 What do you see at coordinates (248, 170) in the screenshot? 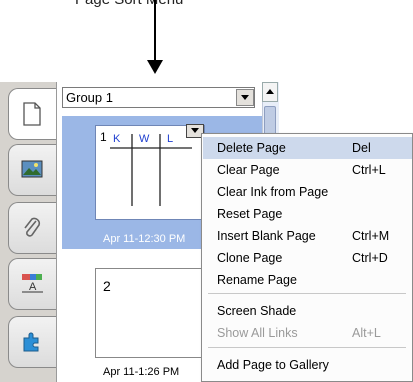
I see `menu-item-label: Clear Page` at bounding box center [248, 170].